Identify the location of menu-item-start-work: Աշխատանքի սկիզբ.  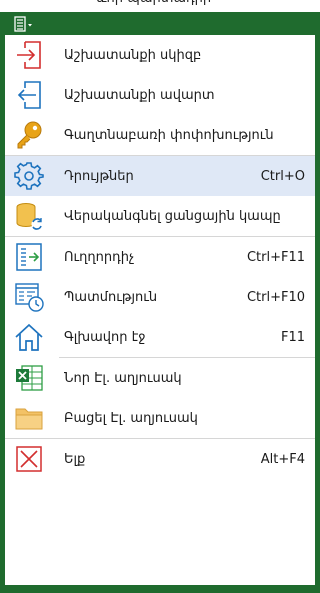
(160, 55).